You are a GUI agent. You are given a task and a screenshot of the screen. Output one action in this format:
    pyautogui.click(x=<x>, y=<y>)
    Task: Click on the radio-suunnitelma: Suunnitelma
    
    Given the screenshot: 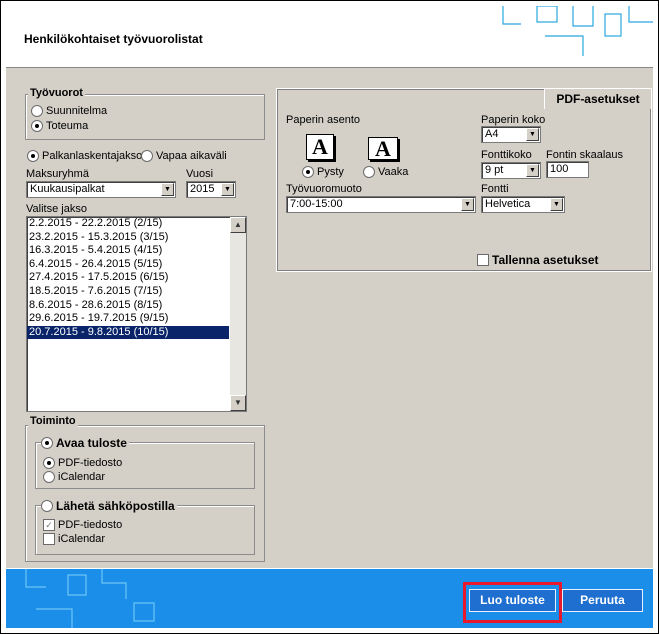 What is the action you would take?
    pyautogui.click(x=69, y=111)
    